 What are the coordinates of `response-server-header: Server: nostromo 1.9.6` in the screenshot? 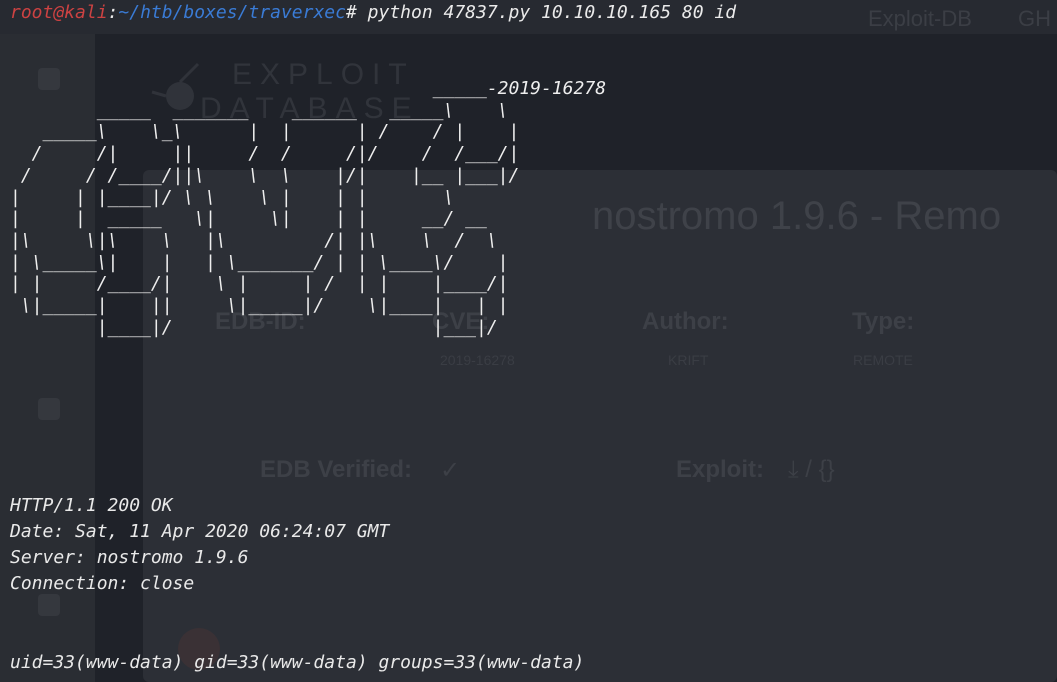 It's located at (129, 557).